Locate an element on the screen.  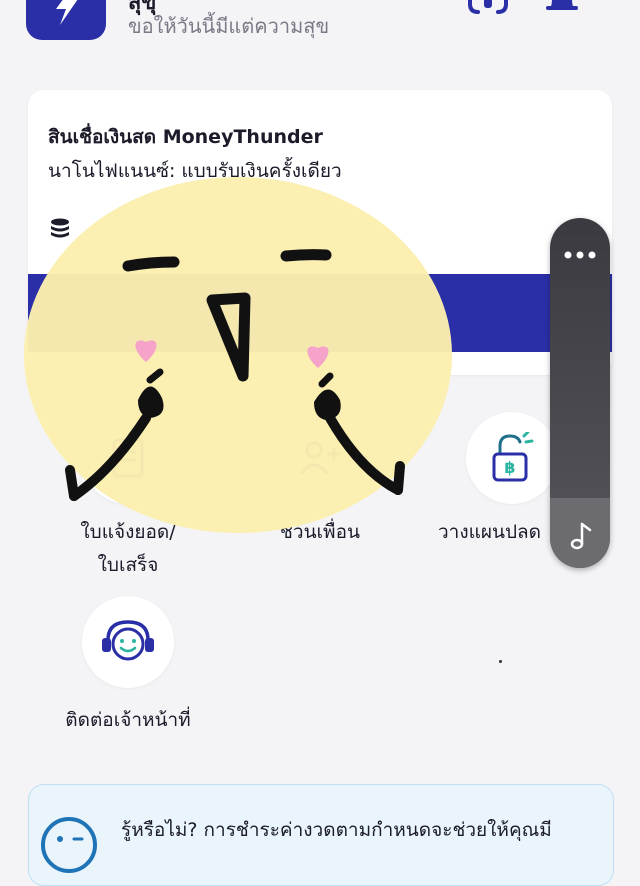
unlock-baht-icon: ฿ is located at coordinates (513, 457).